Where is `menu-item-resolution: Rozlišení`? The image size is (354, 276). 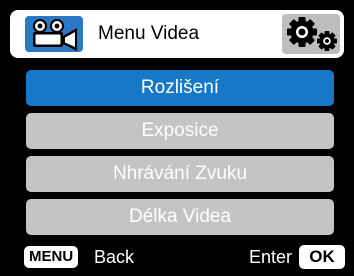
menu-item-resolution: Rozlišení is located at coordinates (180, 88).